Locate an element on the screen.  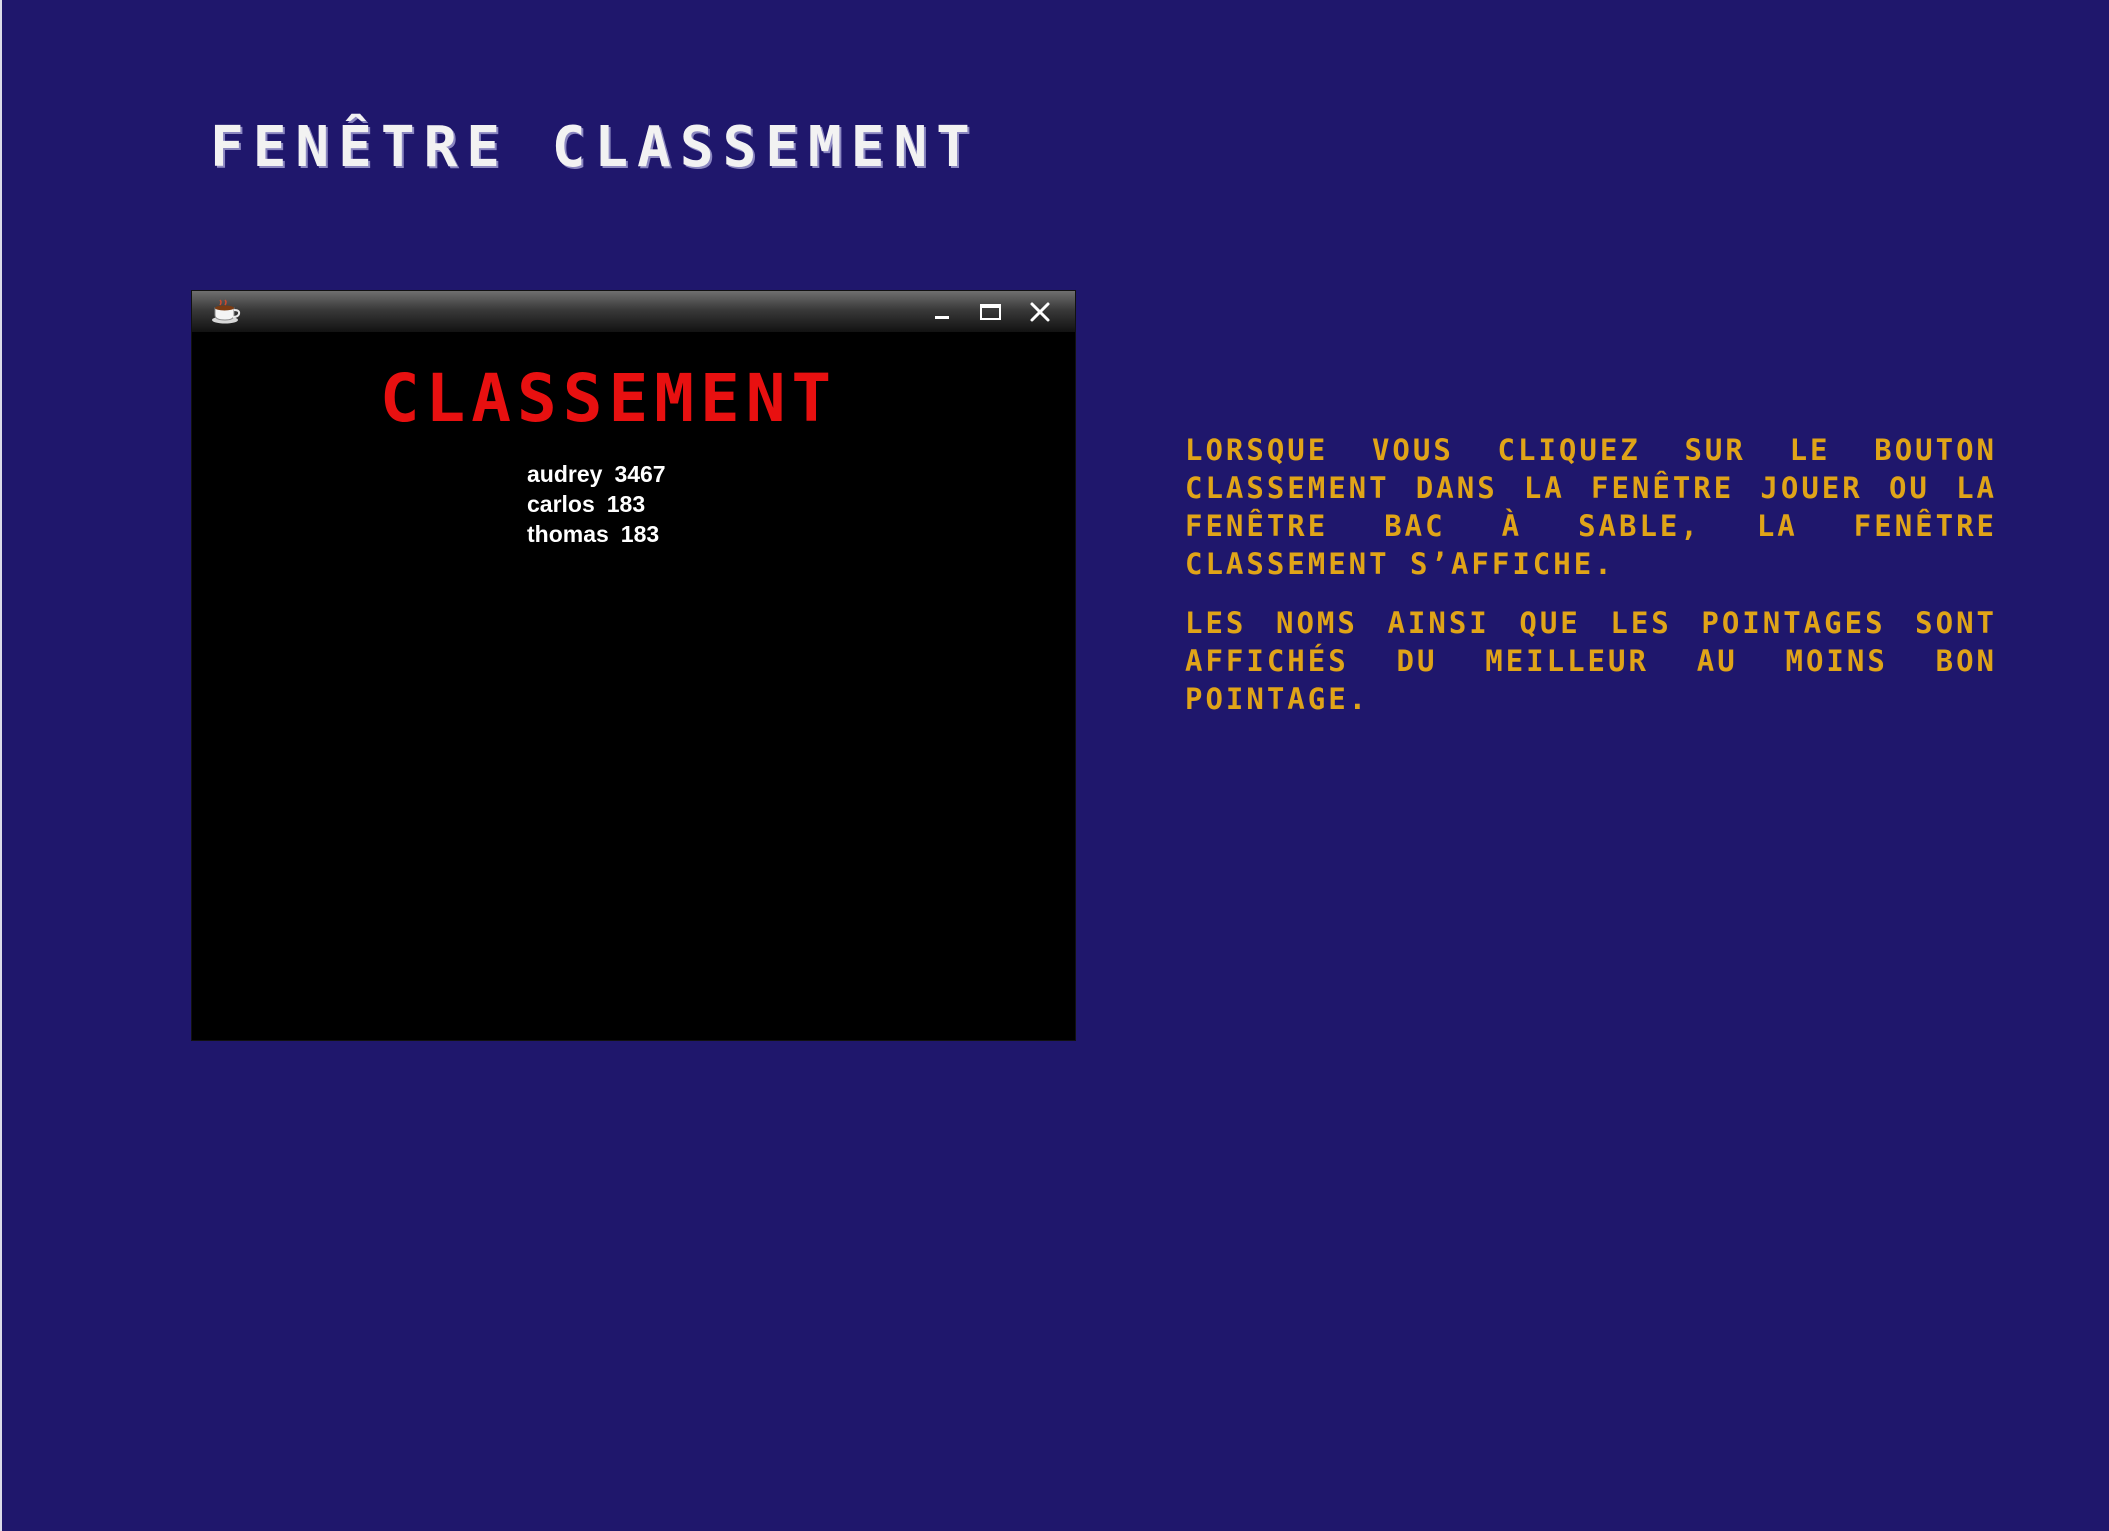
player-name: audrey is located at coordinates (565, 474).